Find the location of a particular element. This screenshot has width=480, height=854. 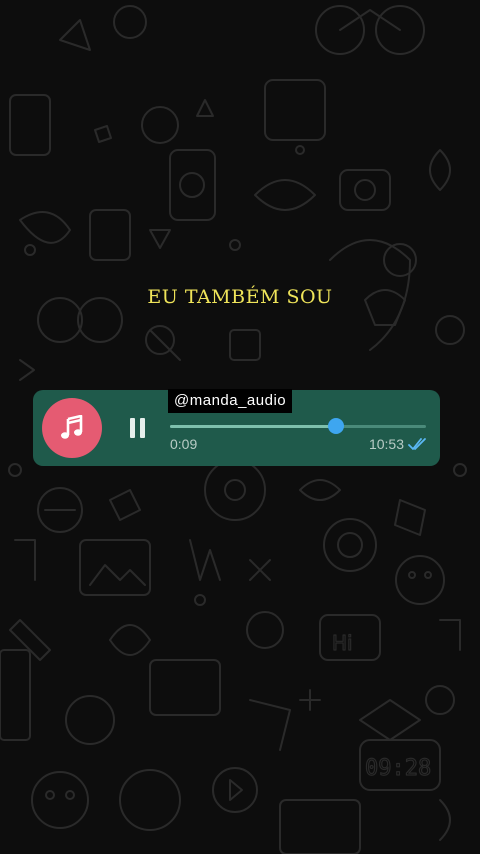

music-note-icon is located at coordinates (72, 427).